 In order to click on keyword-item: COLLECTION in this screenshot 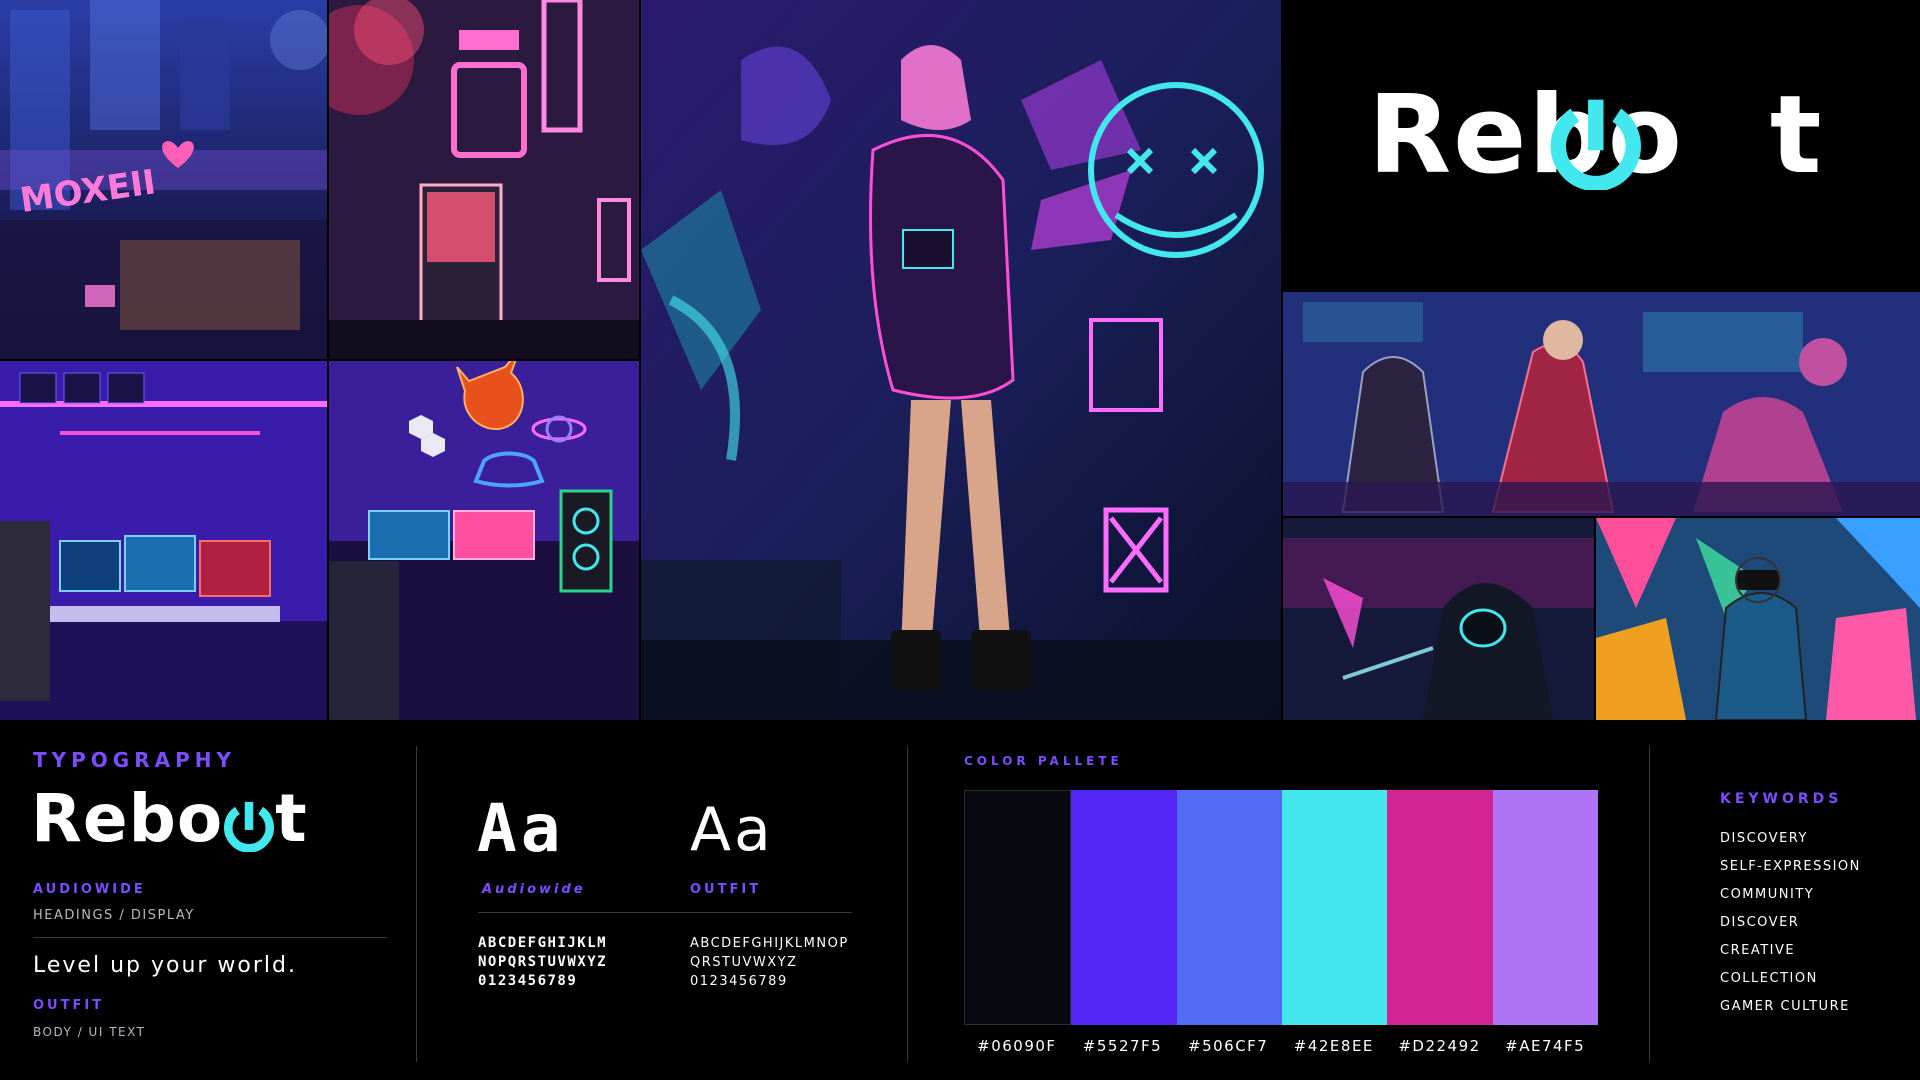, I will do `click(1769, 978)`.